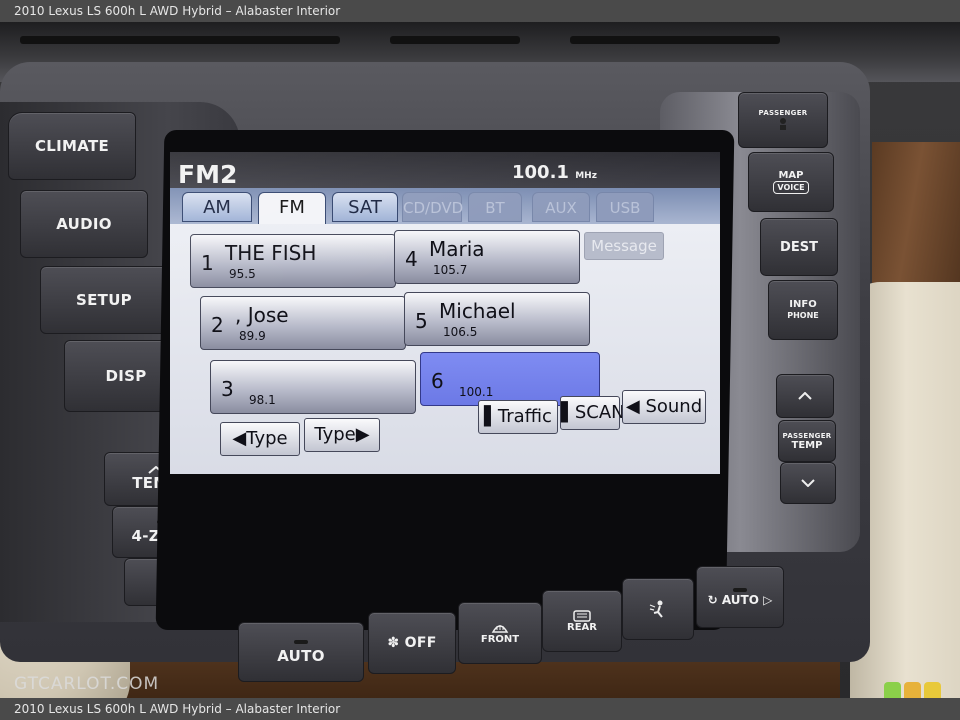 The image size is (960, 720). I want to click on type-prev-button: ◀Type, so click(260, 439).